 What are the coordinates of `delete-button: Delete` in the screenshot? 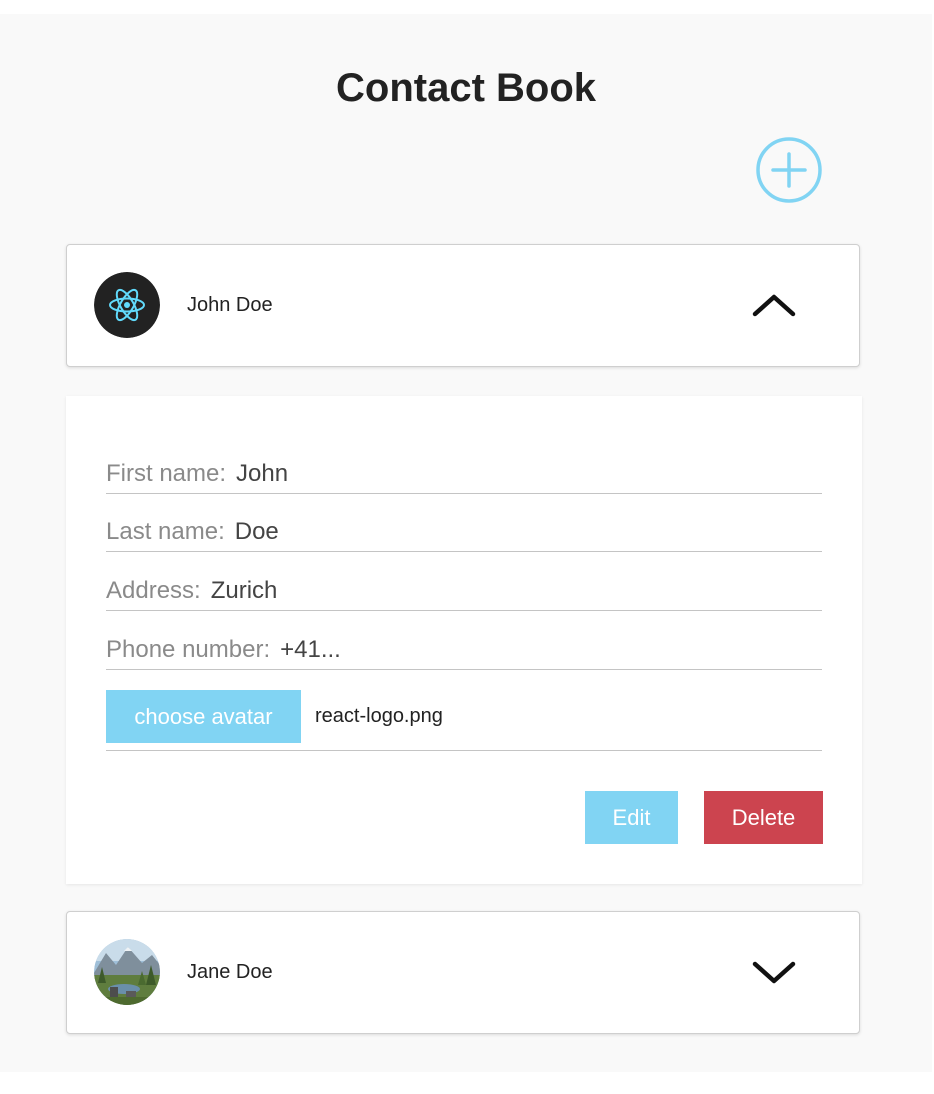 It's located at (763, 817).